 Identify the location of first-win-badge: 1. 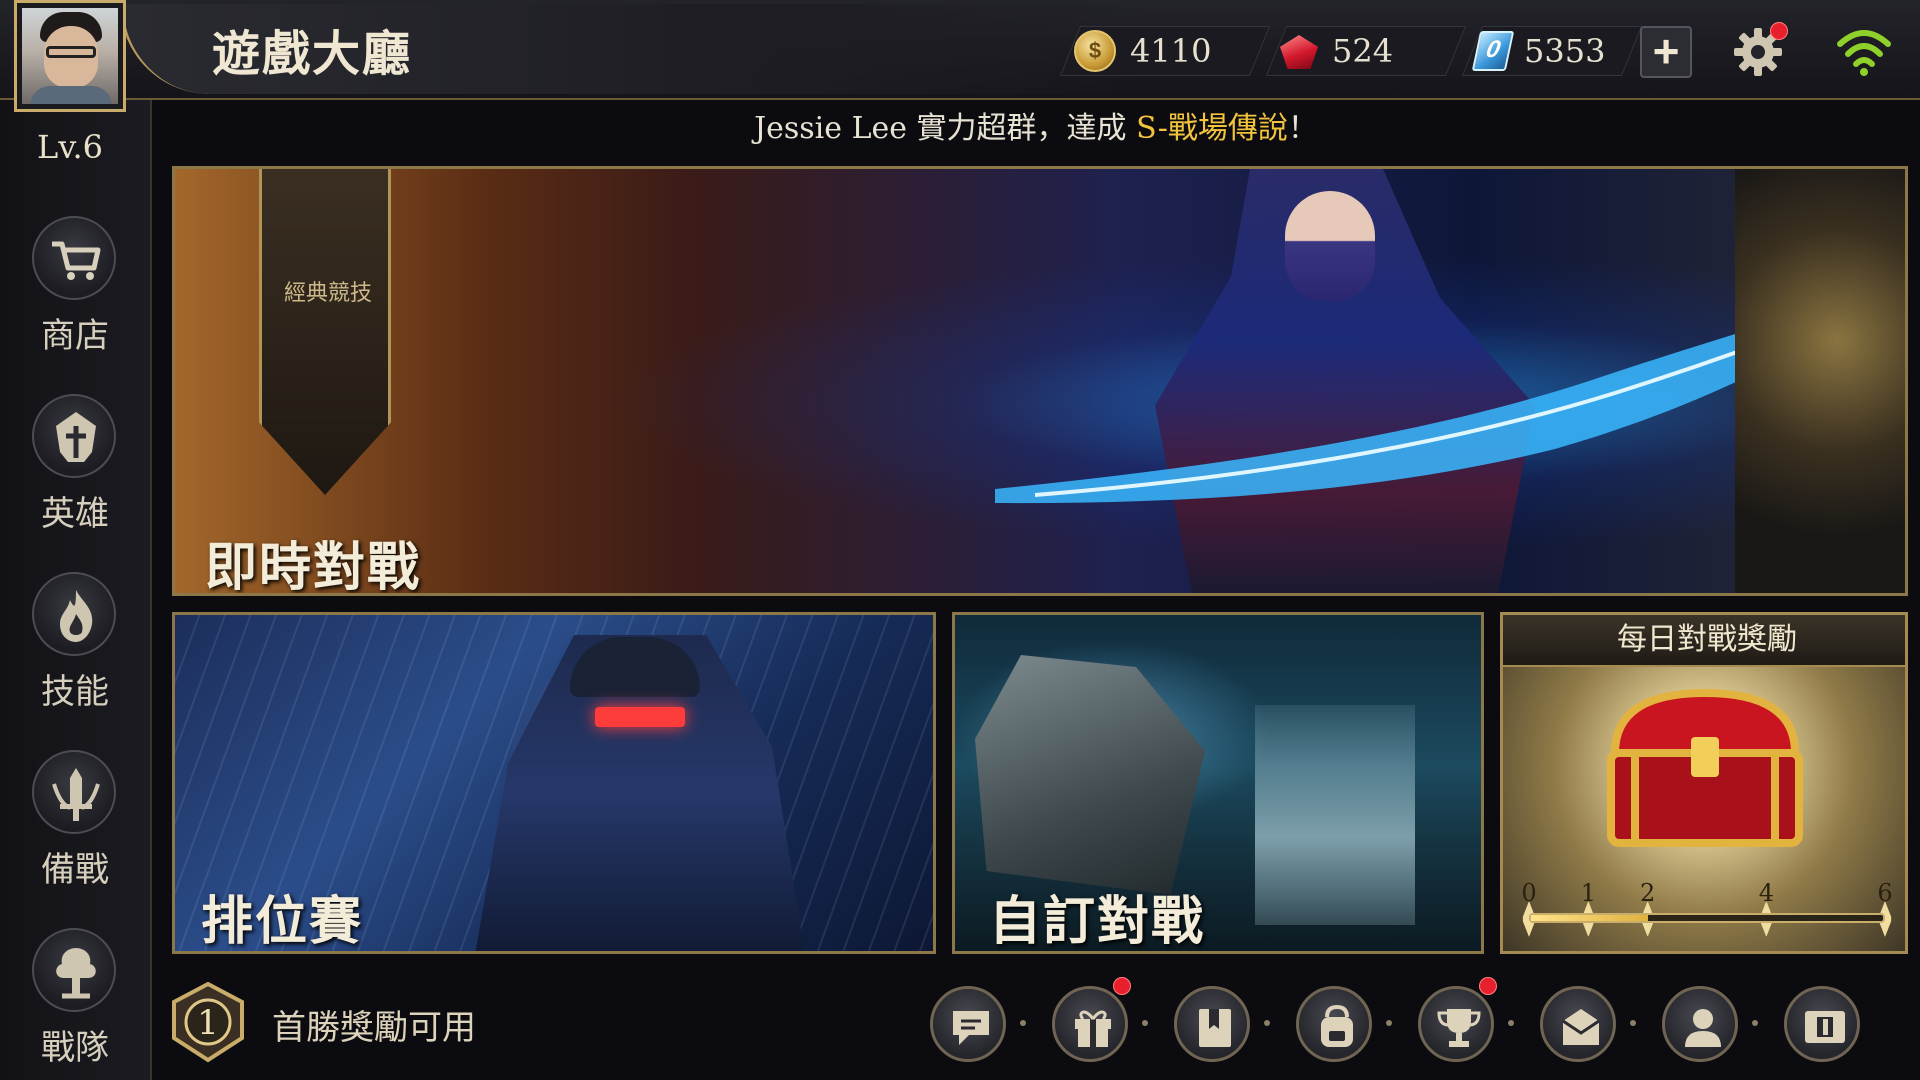
(208, 1022).